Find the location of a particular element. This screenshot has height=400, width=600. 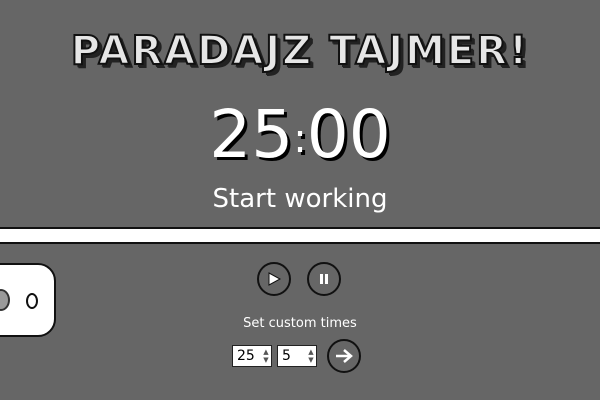

pause-icon is located at coordinates (324, 279).